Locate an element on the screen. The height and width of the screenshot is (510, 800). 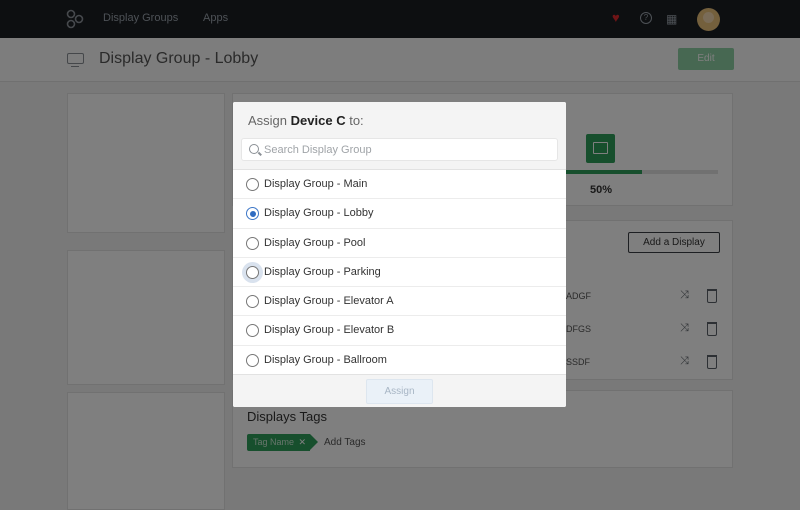
option-label: Display Group - Lobby is located at coordinates (319, 213).